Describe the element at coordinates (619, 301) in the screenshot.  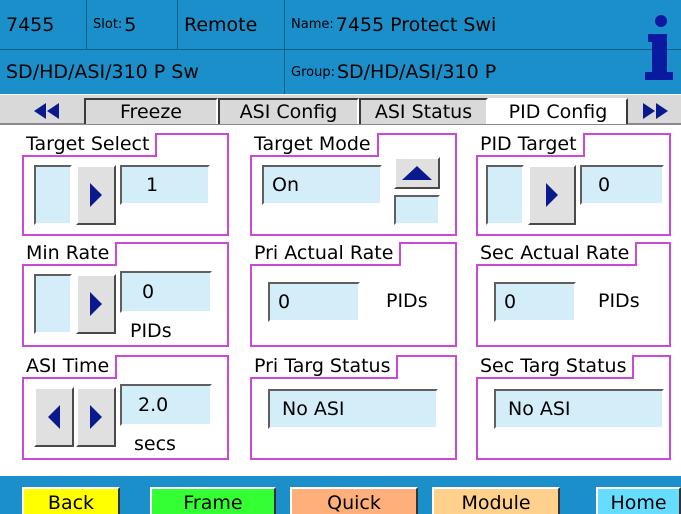
I see `sec-actual-rate-unit: PIDs` at that location.